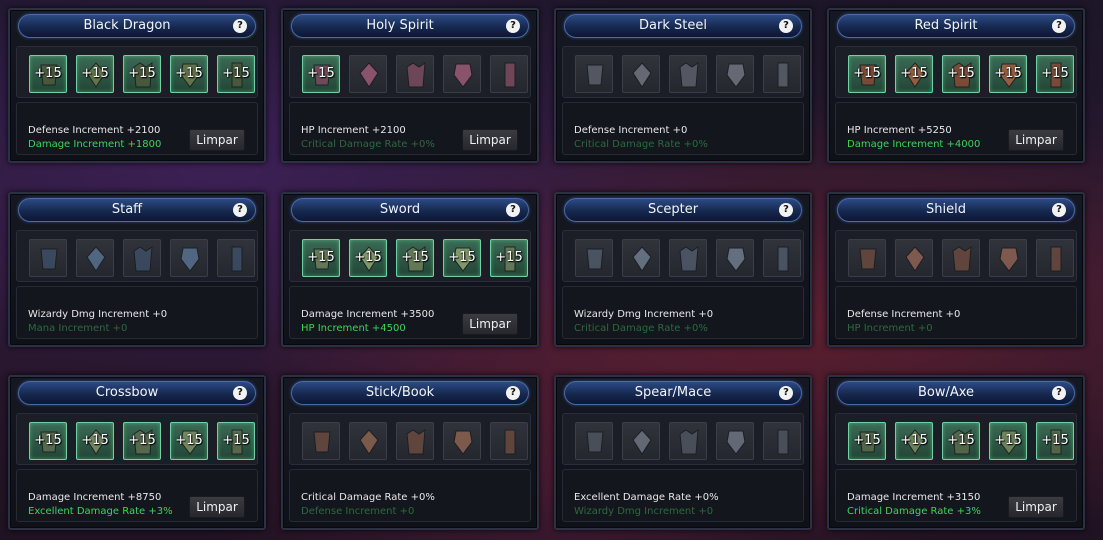 The height and width of the screenshot is (540, 1103). I want to click on stat-primary: HP Increment +5250, so click(899, 130).